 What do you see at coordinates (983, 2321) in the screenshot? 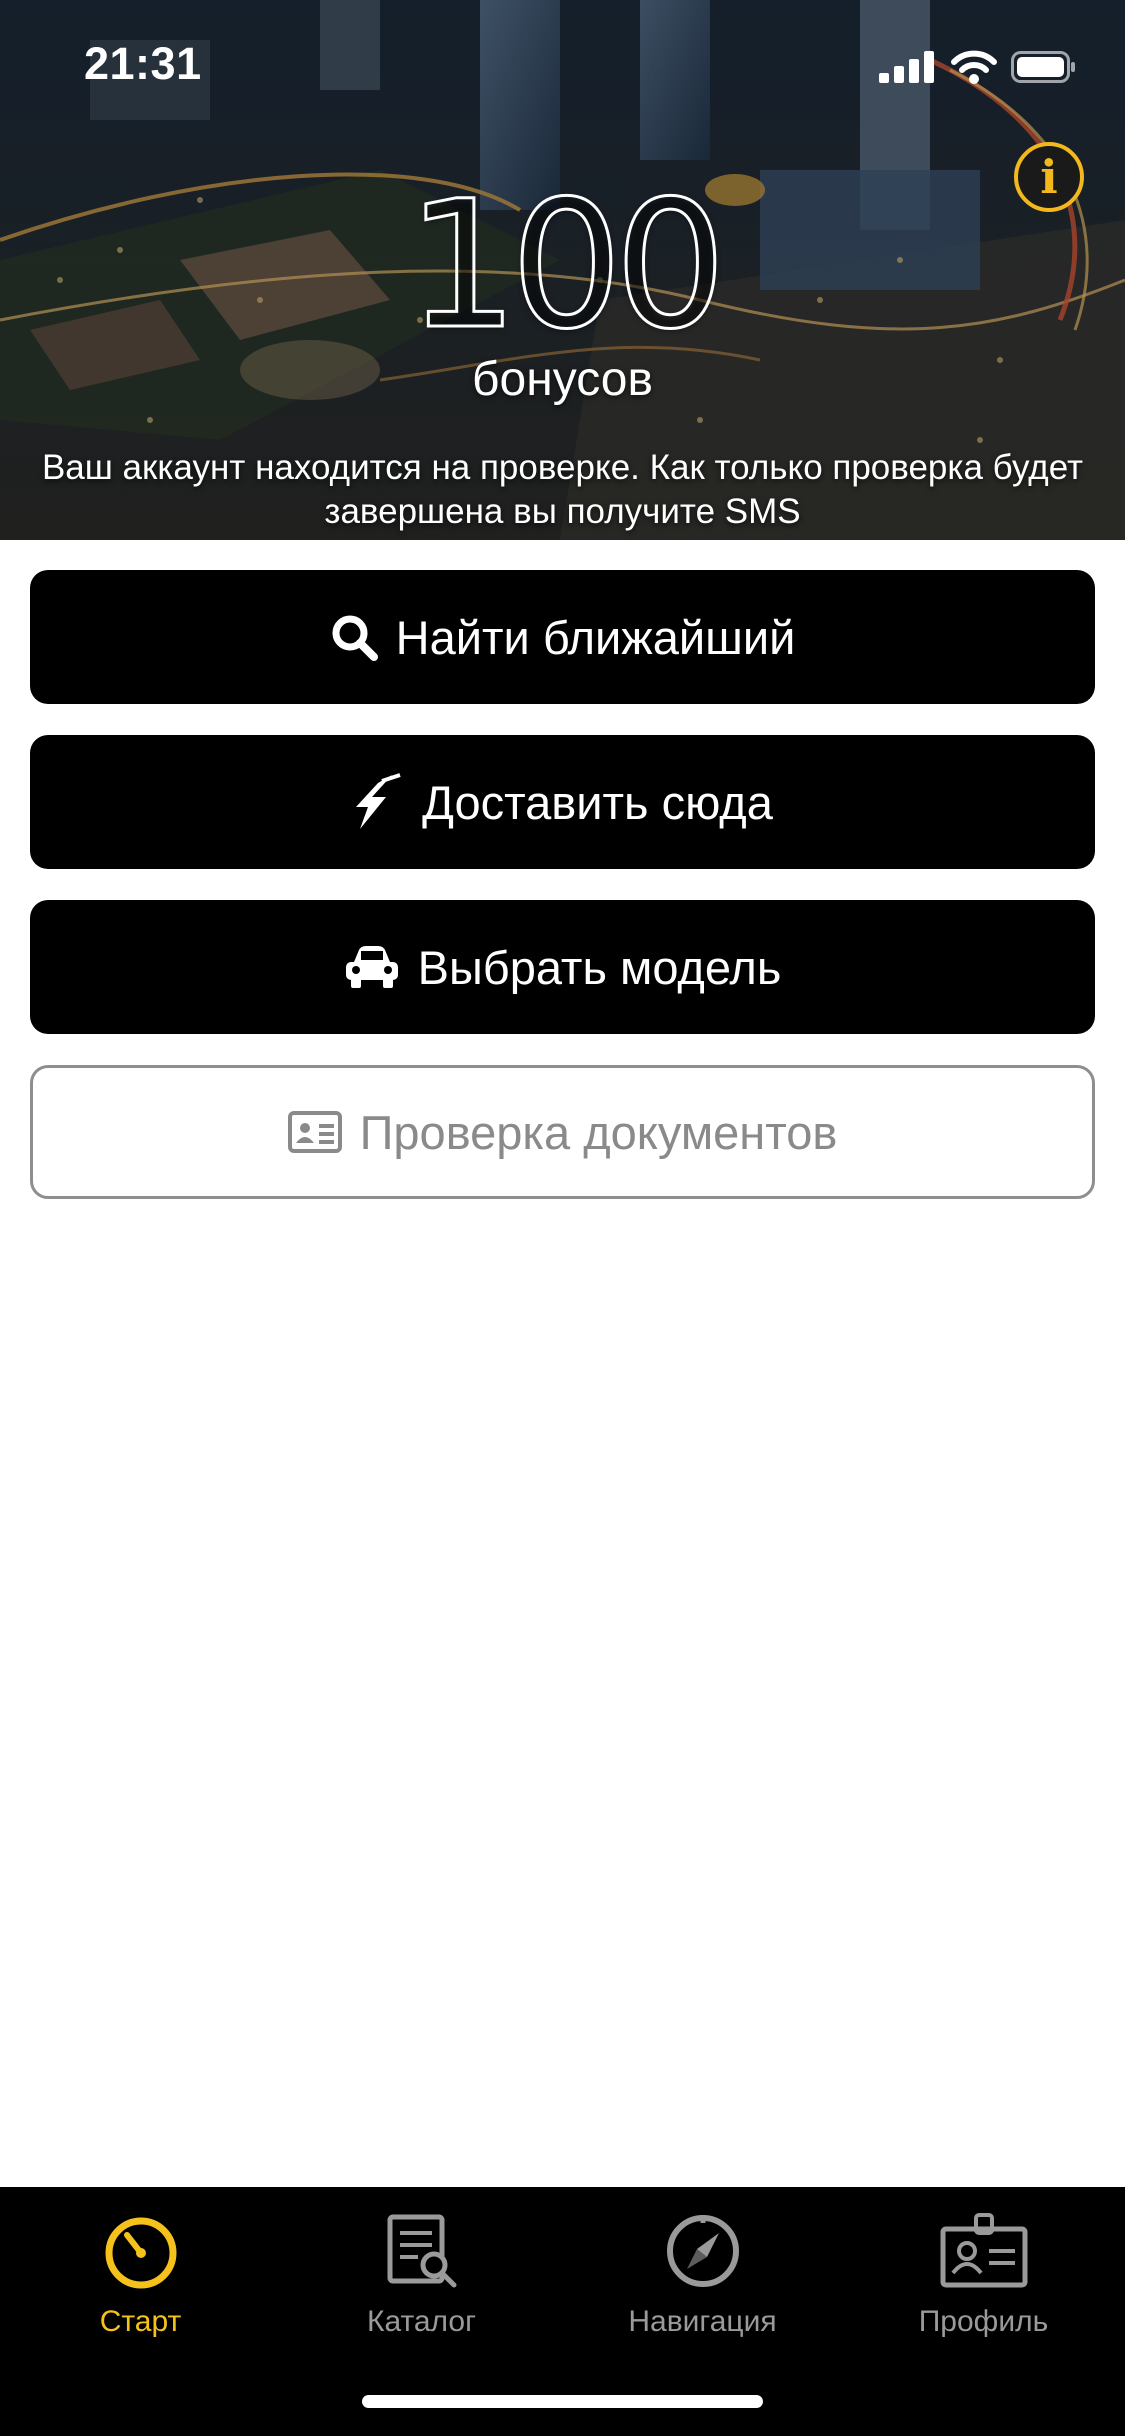
I see `tab-profile-label: Профиль` at bounding box center [983, 2321].